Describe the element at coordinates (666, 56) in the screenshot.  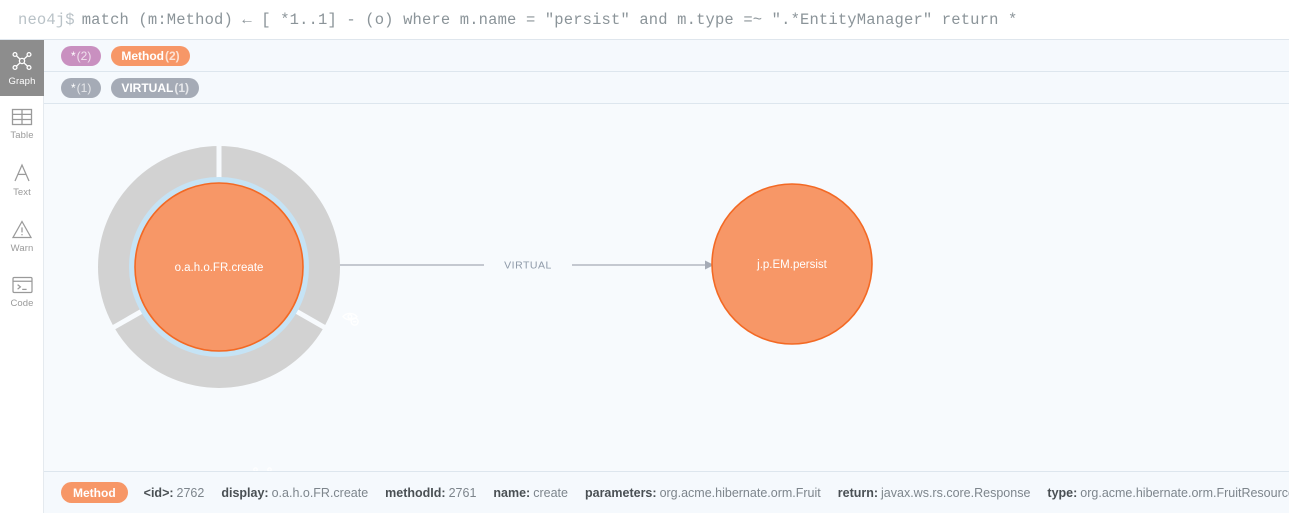
I see `legend-row-nodes: * (2) Method (2)` at that location.